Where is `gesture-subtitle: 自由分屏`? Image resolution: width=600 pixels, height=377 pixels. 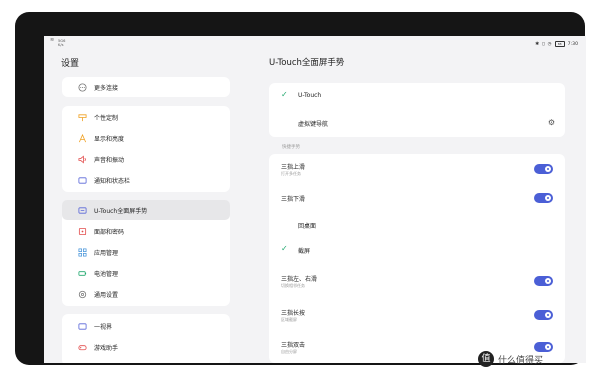
gesture-subtitle: 自由分屏 is located at coordinates (289, 351).